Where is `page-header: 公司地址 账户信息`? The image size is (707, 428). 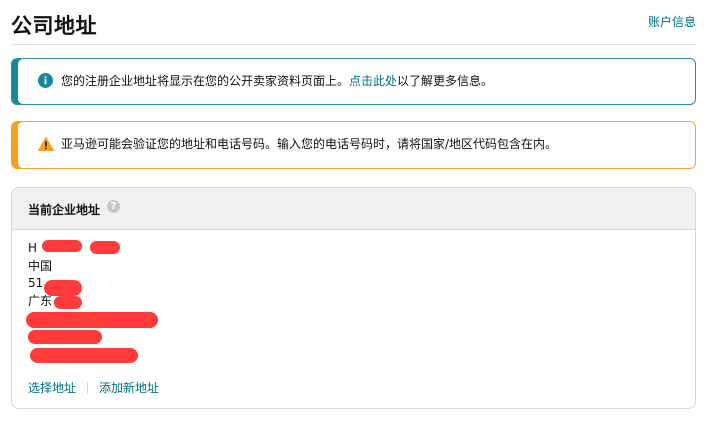 page-header: 公司地址 账户信息 is located at coordinates (353, 22).